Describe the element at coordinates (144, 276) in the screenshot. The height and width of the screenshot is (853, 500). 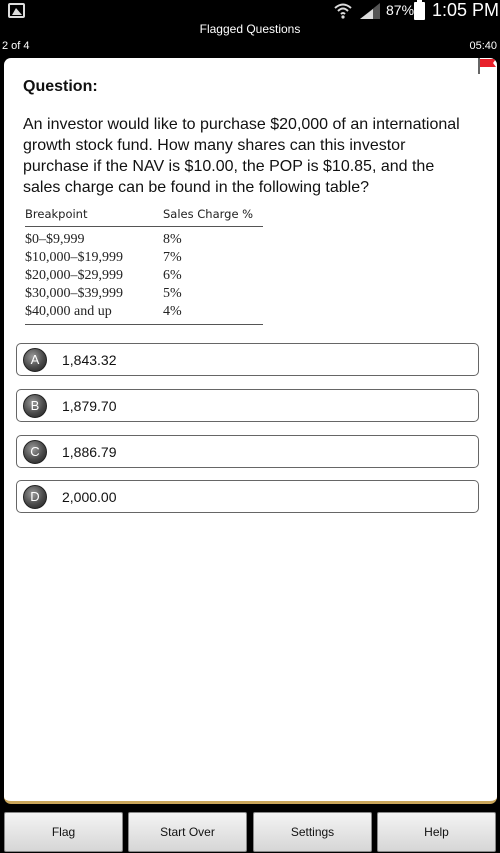
I see `table-row: $20,000–$29,999 6%` at that location.